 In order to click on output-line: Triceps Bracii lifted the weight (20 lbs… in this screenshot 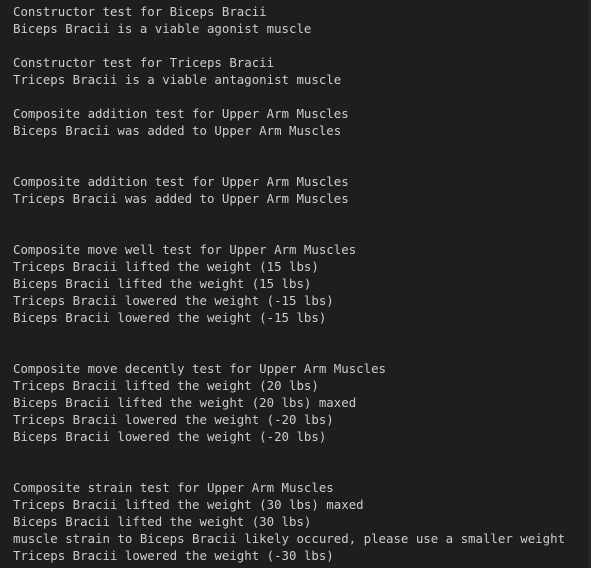, I will do `click(166, 385)`.